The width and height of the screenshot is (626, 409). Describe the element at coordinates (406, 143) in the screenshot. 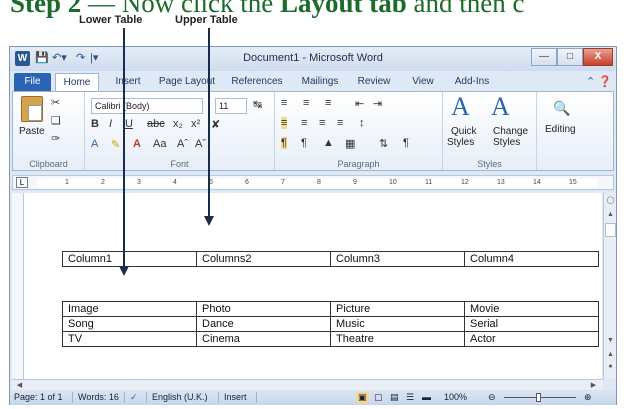

I see `show-paragraph-marks-icon: ¶` at that location.